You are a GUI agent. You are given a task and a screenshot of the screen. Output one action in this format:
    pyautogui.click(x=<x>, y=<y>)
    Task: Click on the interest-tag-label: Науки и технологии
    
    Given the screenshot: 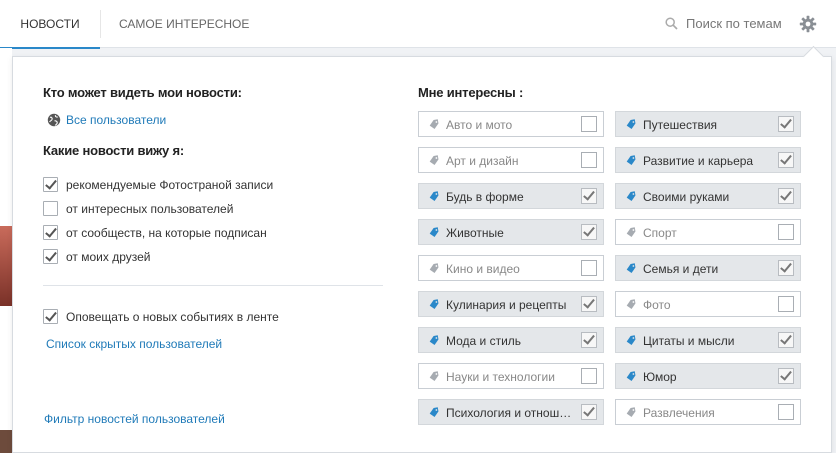 What is the action you would take?
    pyautogui.click(x=500, y=377)
    